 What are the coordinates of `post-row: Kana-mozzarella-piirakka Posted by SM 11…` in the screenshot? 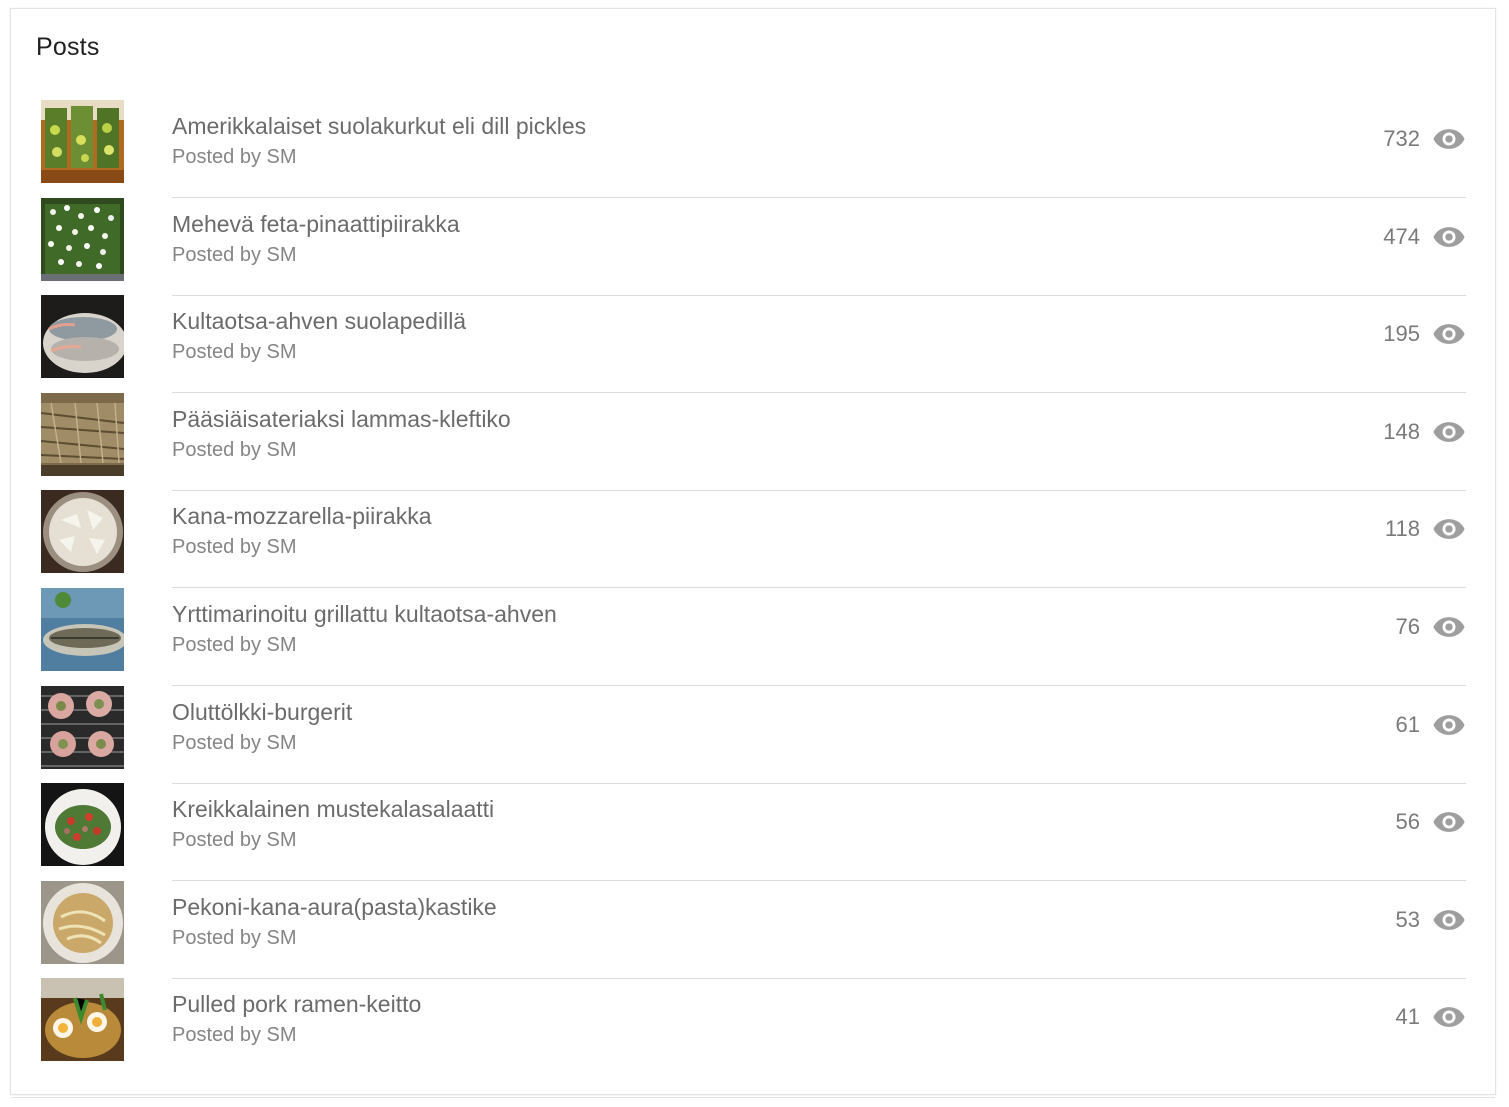 It's located at (753, 539).